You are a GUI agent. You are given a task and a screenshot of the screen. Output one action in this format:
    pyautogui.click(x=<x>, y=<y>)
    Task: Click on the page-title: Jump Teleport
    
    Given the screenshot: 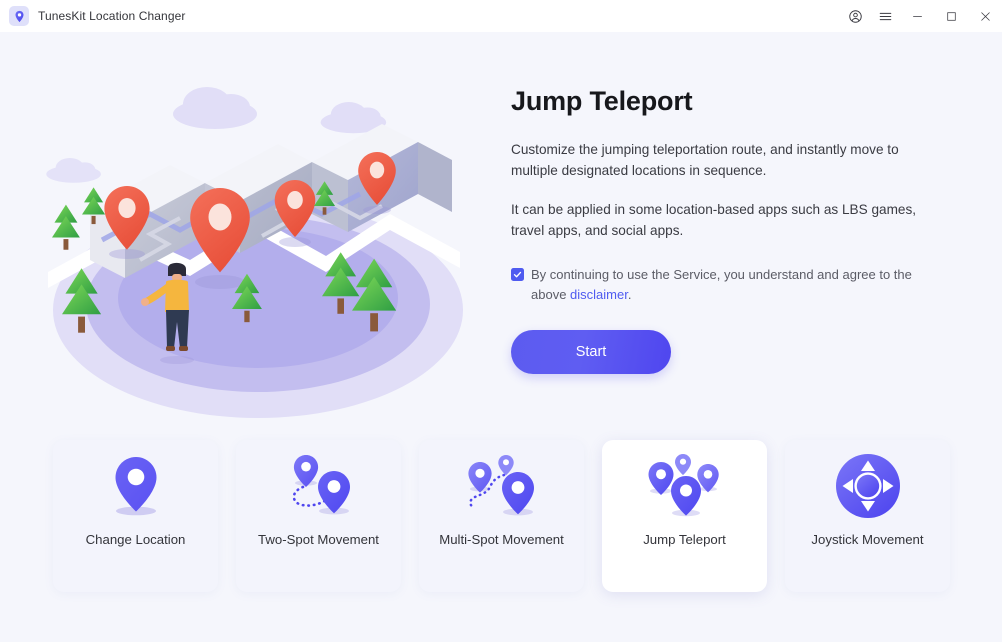 What is the action you would take?
    pyautogui.click(x=602, y=101)
    